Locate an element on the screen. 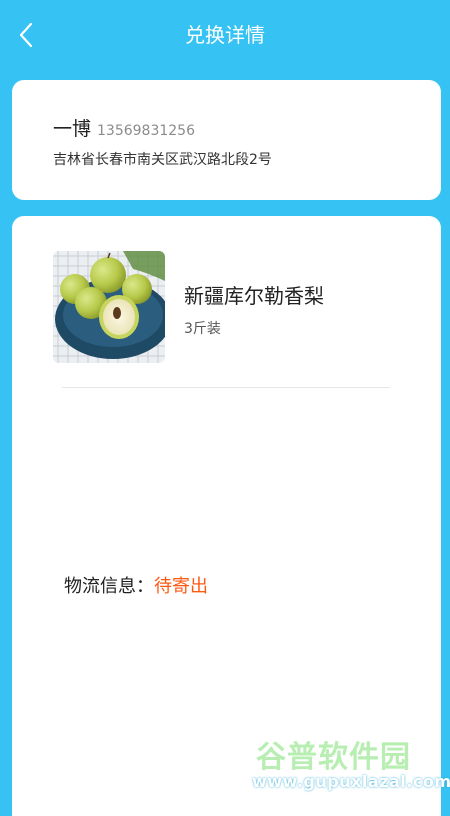 The image size is (450, 816). header: 兑换详情 is located at coordinates (225, 35).